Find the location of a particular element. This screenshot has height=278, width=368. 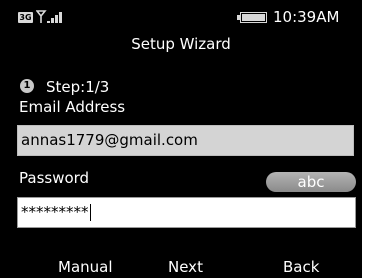

next-softkey: Next is located at coordinates (185, 267).